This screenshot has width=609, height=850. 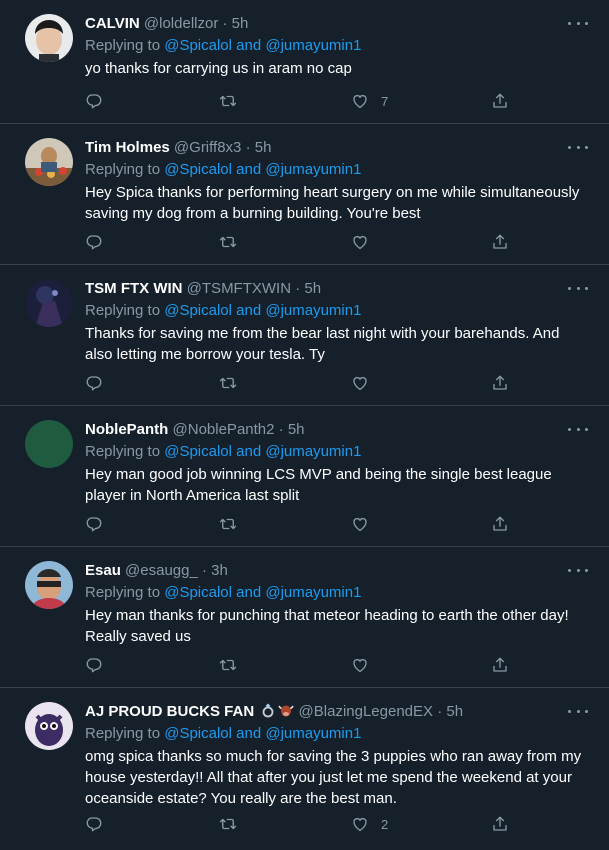 I want to click on bull-emoji-icon, so click(x=286, y=711).